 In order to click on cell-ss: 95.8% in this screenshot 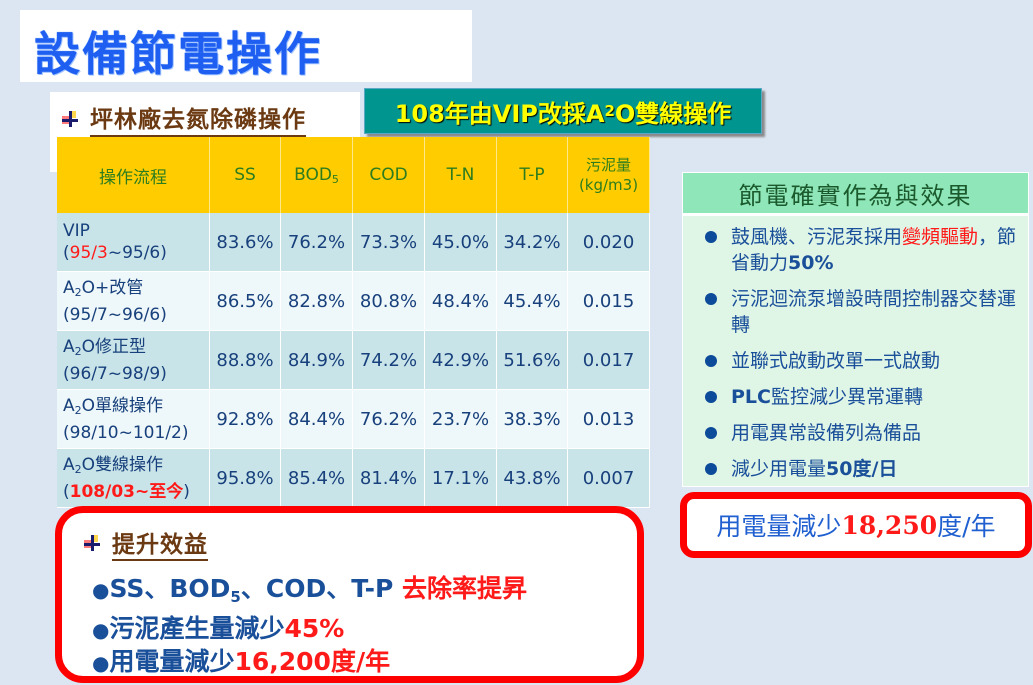, I will do `click(245, 478)`.